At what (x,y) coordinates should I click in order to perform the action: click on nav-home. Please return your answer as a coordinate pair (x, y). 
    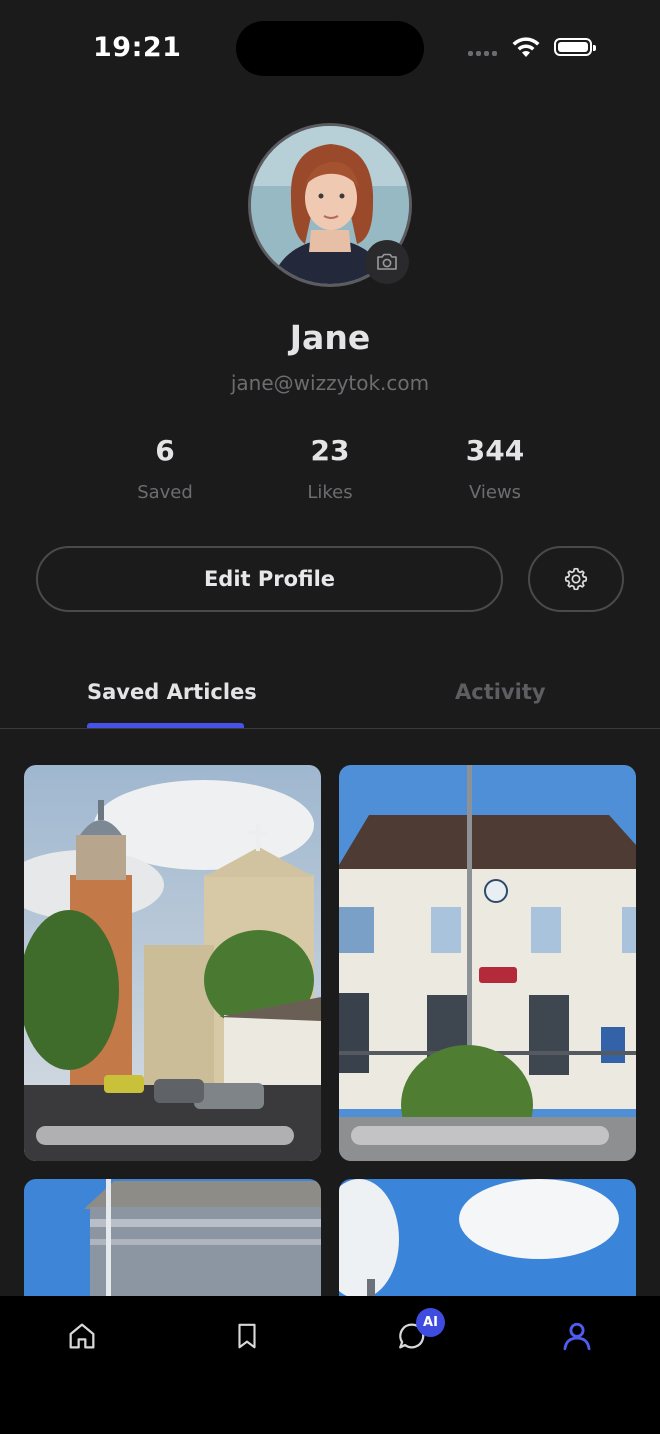
    Looking at the image, I should click on (82, 1336).